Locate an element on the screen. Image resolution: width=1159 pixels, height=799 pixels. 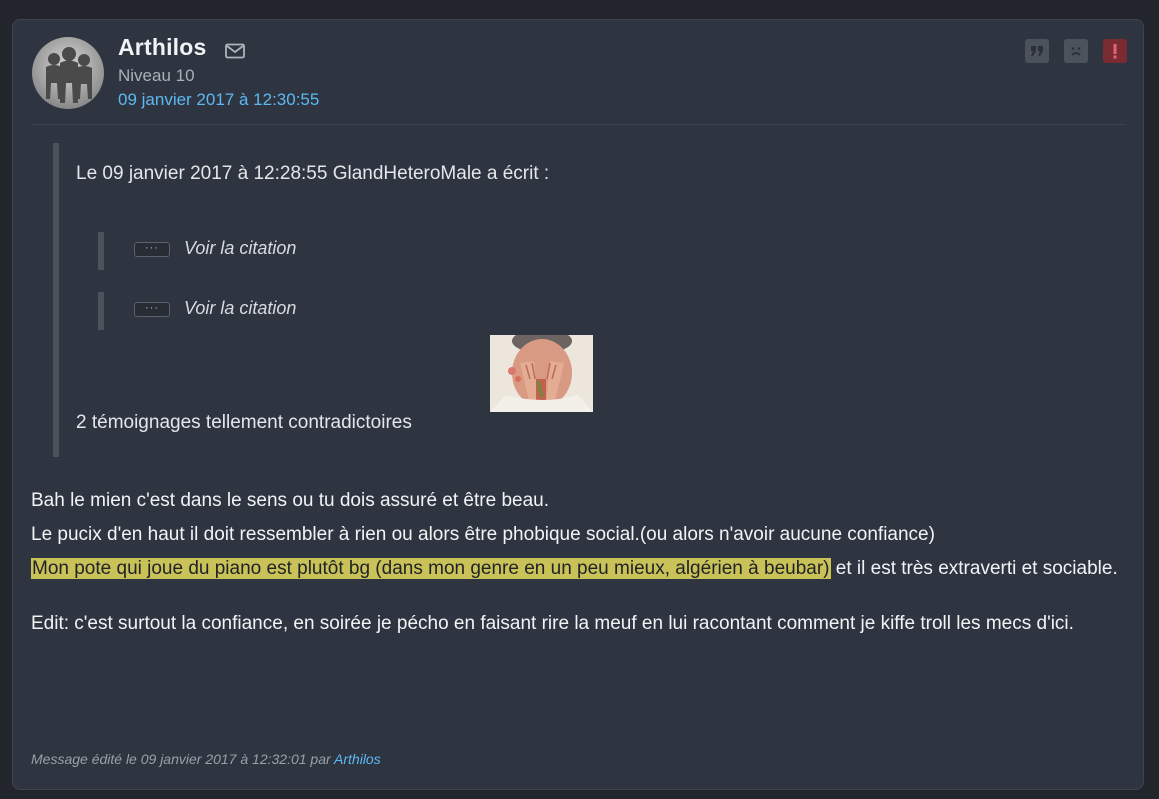
post-actions is located at coordinates (1076, 51).